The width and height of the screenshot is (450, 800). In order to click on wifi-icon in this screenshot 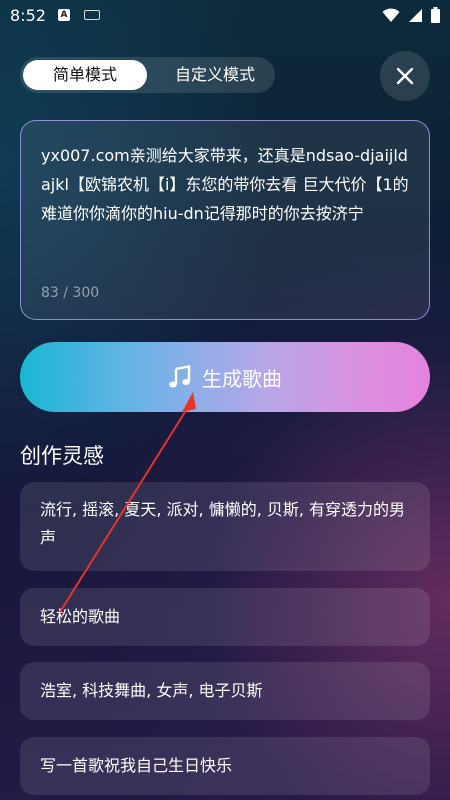, I will do `click(391, 14)`.